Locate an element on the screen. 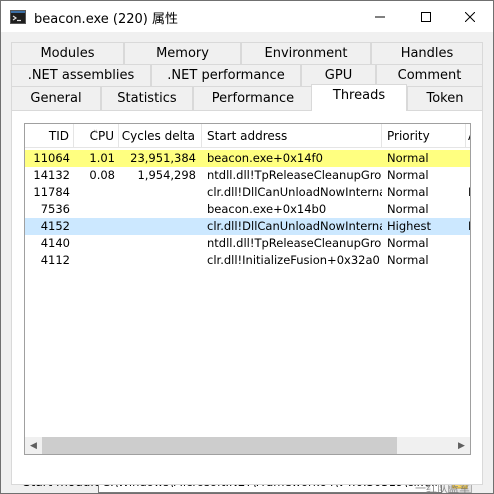 The width and height of the screenshot is (494, 494). column-label: Priority is located at coordinates (408, 136).